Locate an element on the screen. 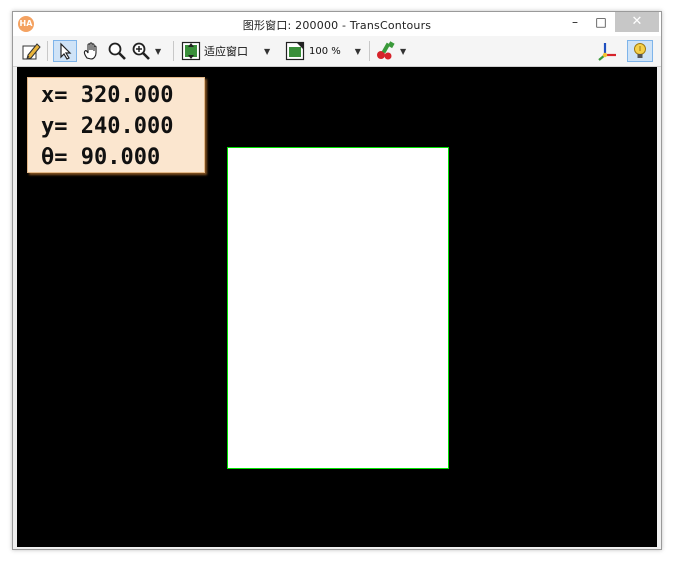  lightbulb-icon is located at coordinates (640, 50).